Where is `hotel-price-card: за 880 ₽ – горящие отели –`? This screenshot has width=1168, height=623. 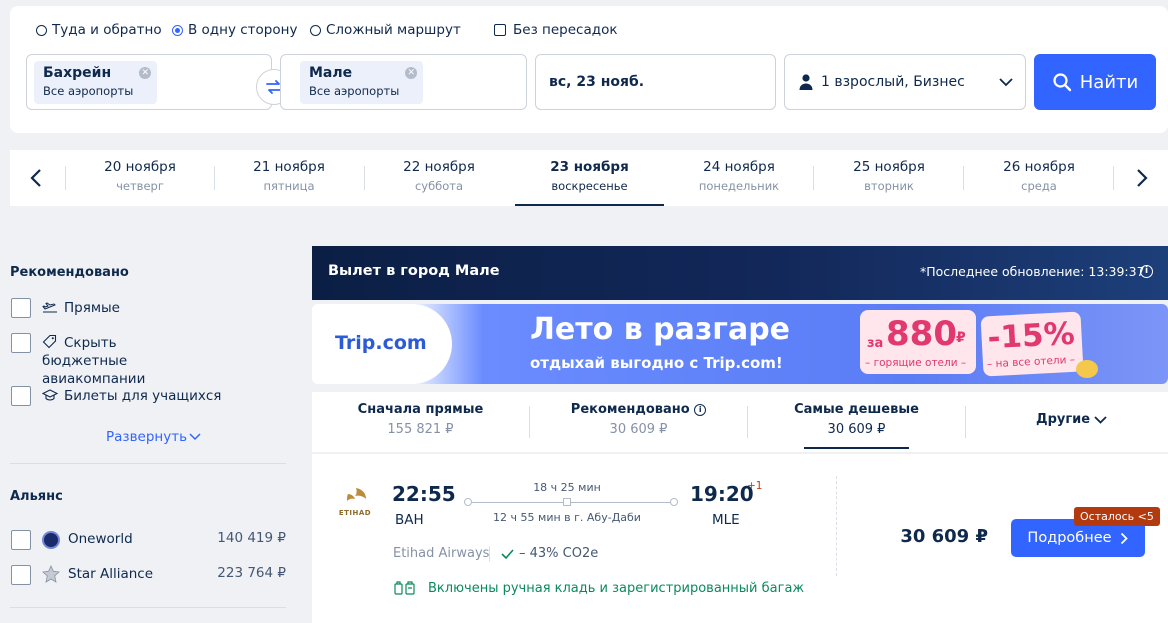 hotel-price-card: за 880 ₽ – горящие отели – is located at coordinates (918, 342).